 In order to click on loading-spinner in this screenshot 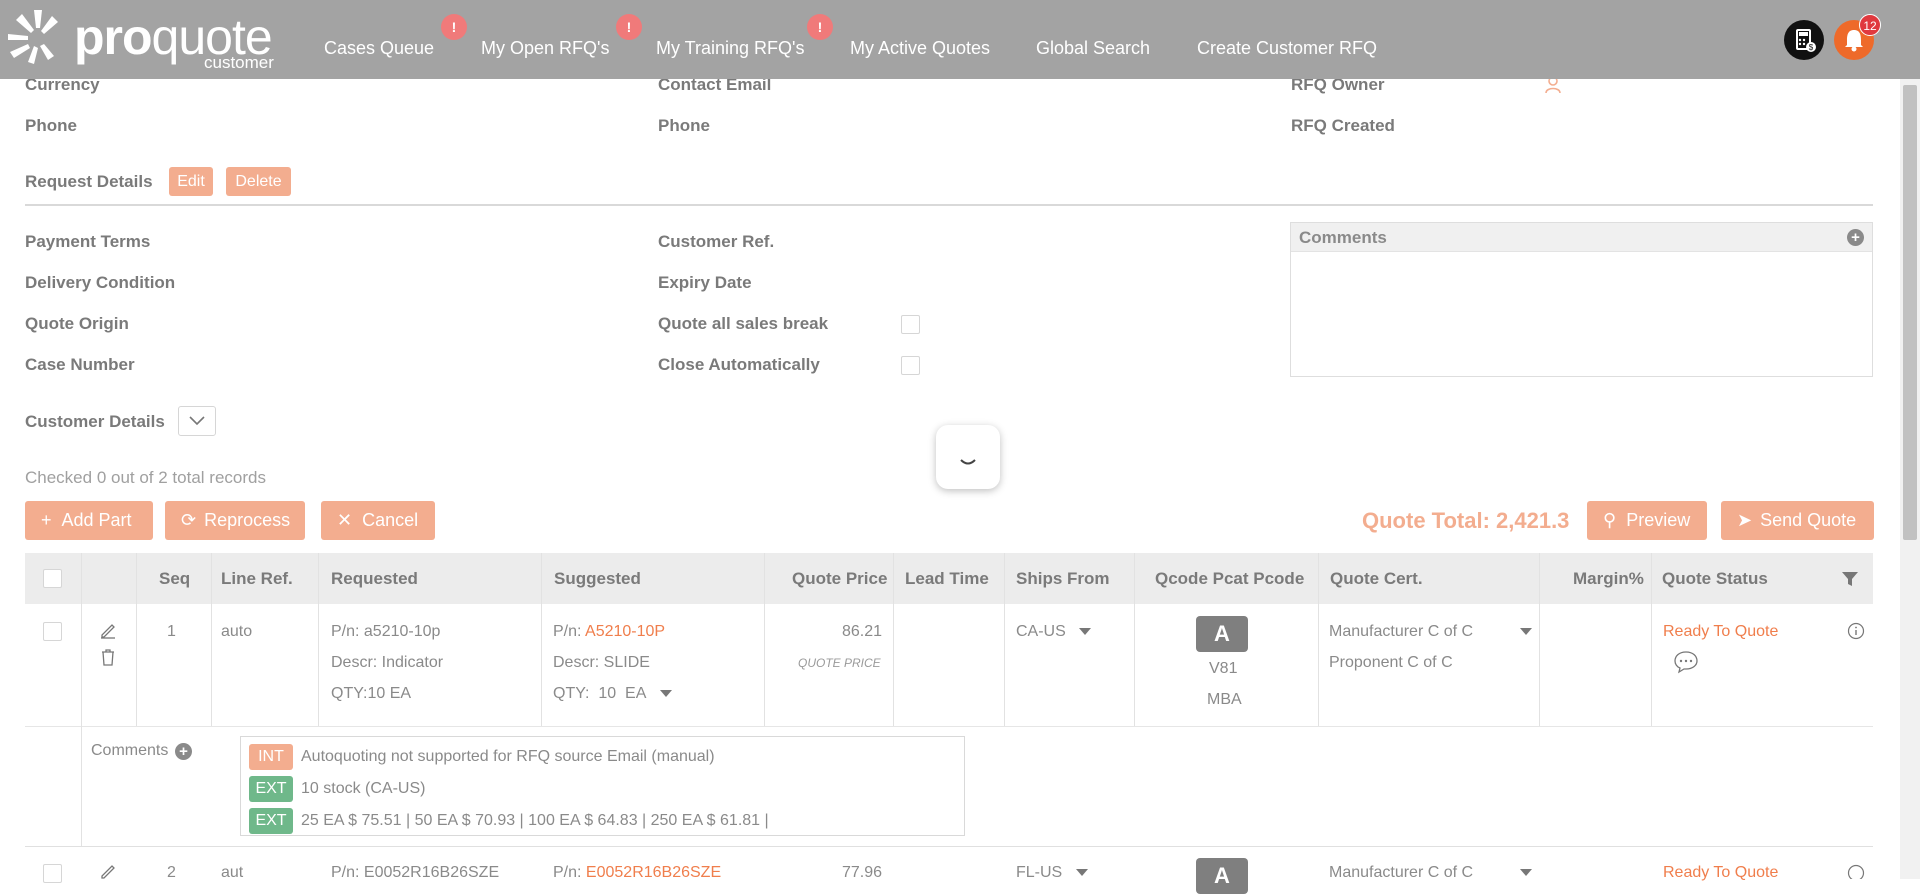, I will do `click(968, 457)`.